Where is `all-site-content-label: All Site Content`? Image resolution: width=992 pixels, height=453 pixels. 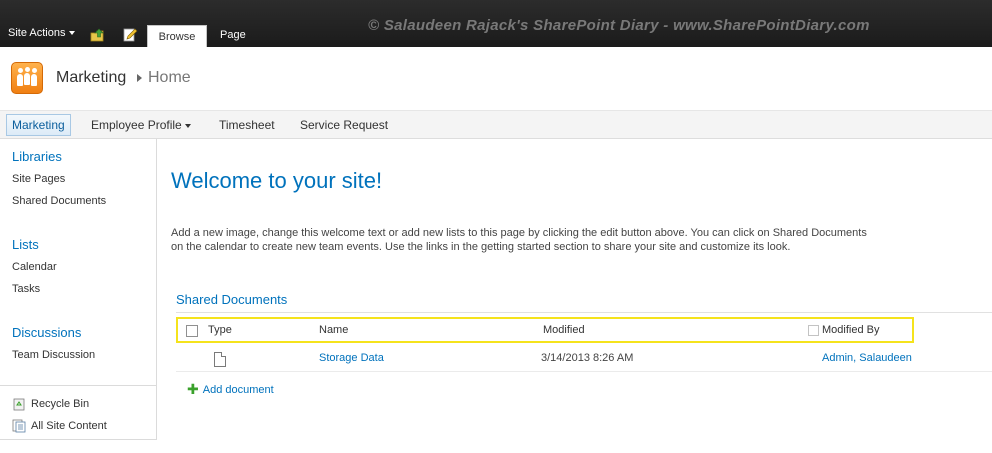
all-site-content-label: All Site Content is located at coordinates (69, 426).